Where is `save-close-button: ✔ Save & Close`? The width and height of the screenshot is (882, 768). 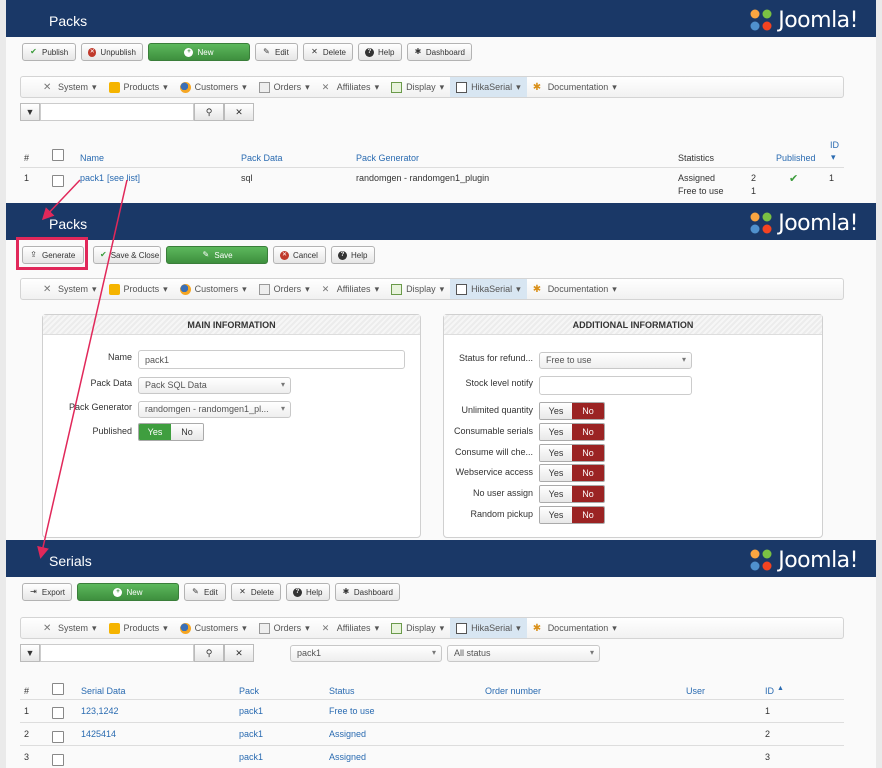 save-close-button: ✔ Save & Close is located at coordinates (127, 255).